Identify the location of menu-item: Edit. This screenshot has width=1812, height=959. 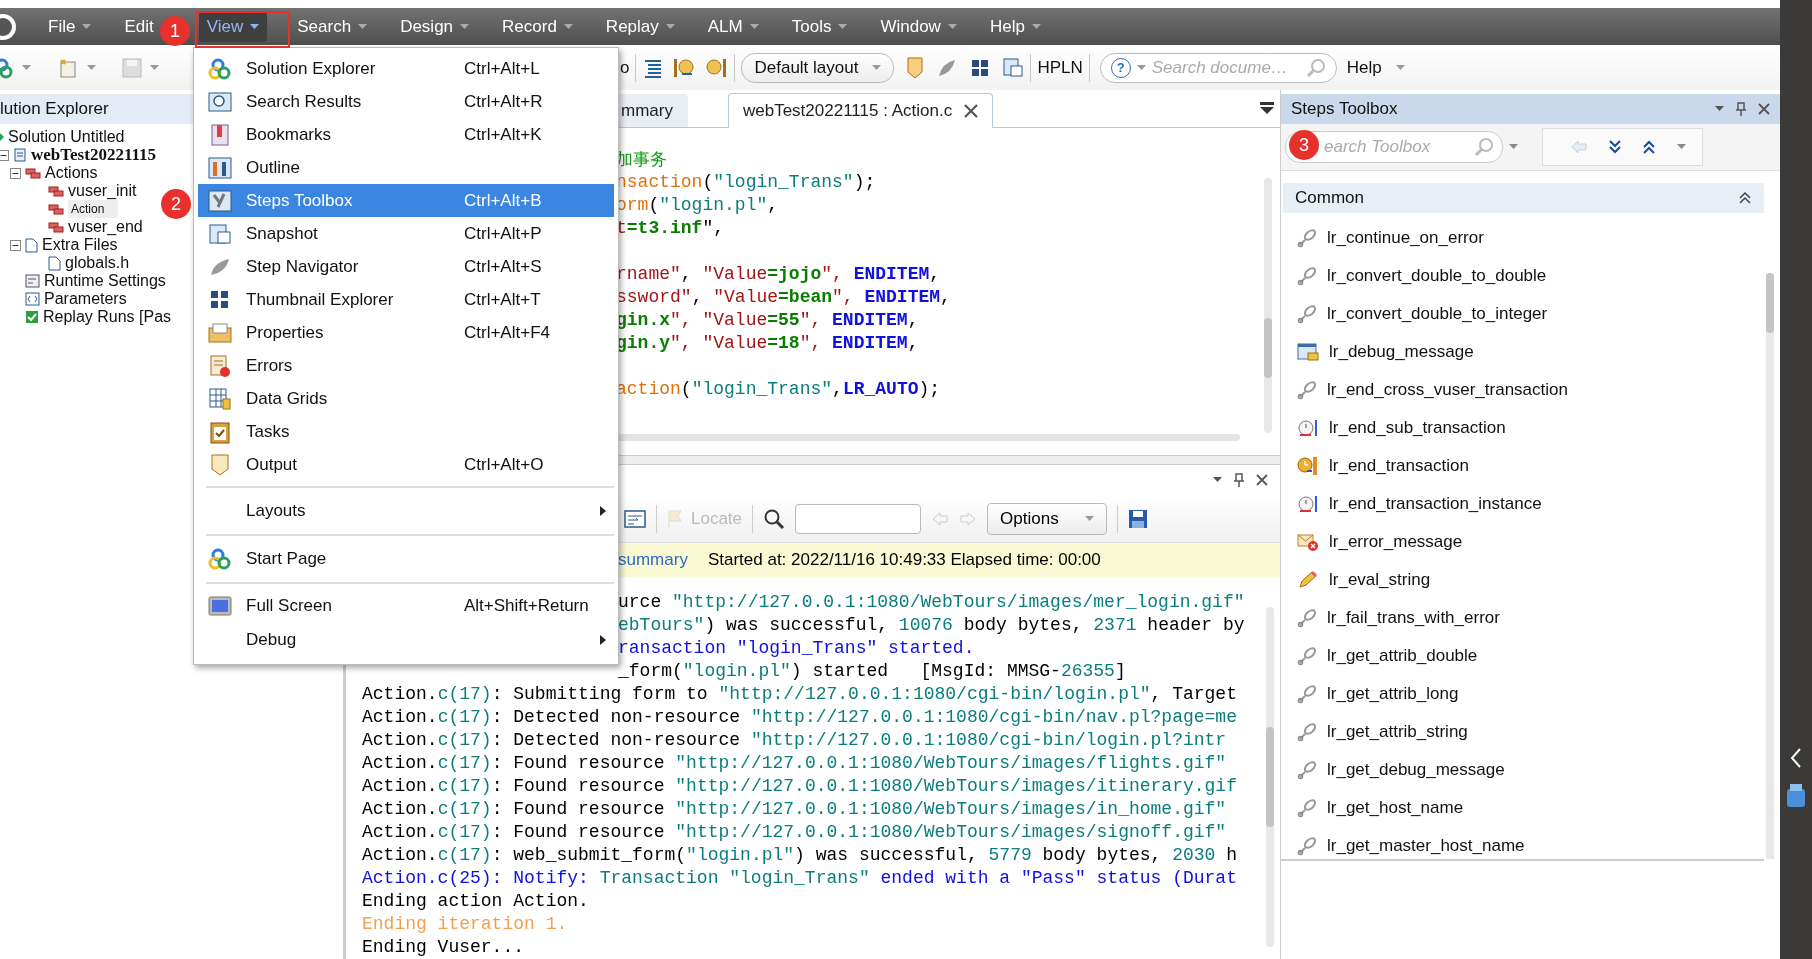
(135, 26).